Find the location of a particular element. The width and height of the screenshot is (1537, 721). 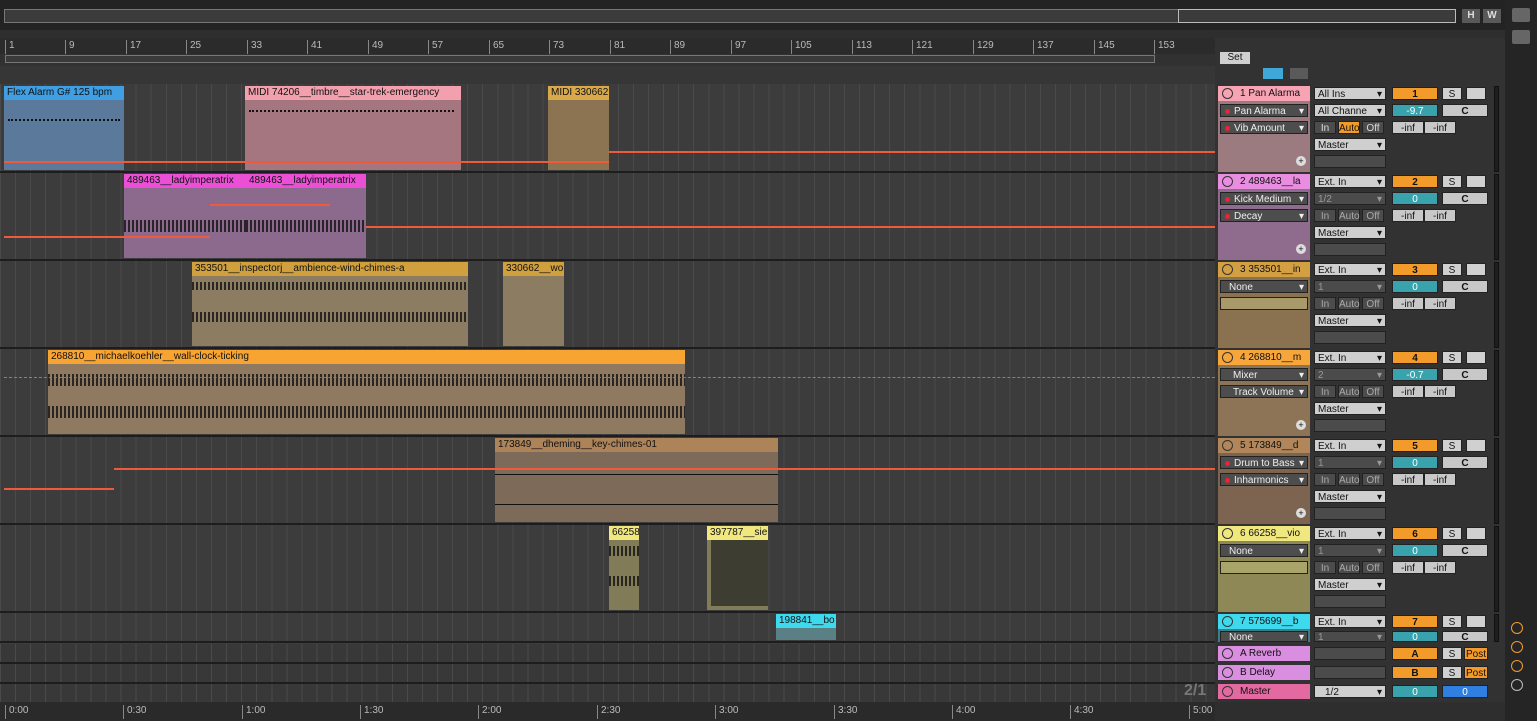

clip-397787: 397787__sie is located at coordinates (737, 568).